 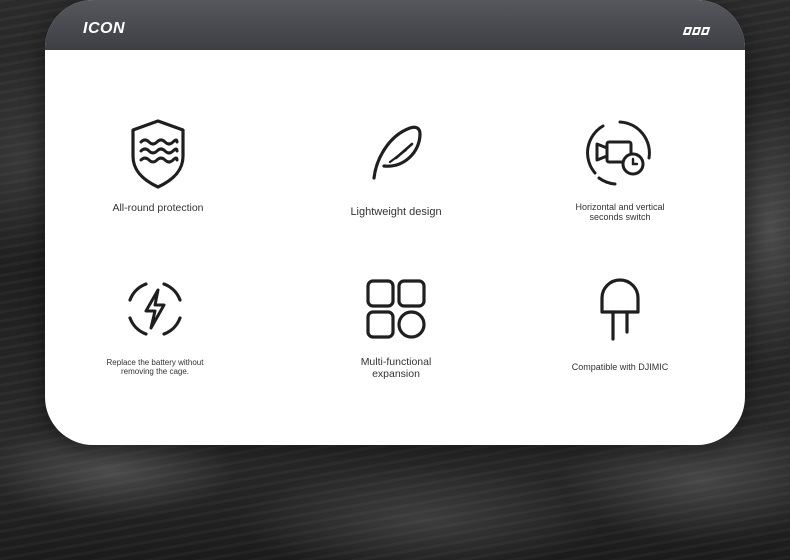 What do you see at coordinates (618, 153) in the screenshot?
I see `camera-rotate-icon` at bounding box center [618, 153].